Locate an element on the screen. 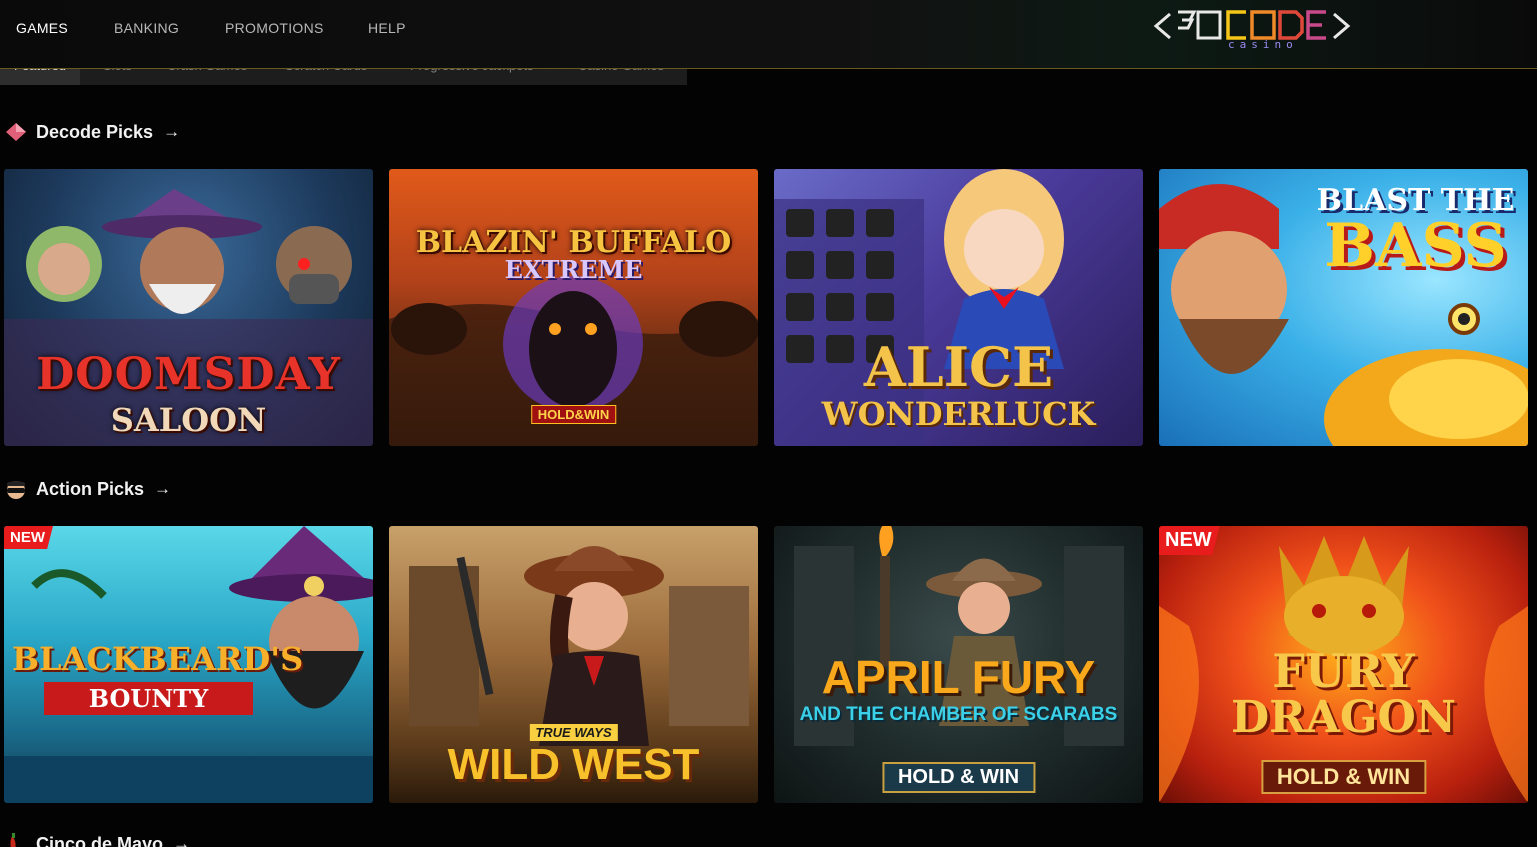 This screenshot has height=847, width=1537. diamond-icon is located at coordinates (16, 132).